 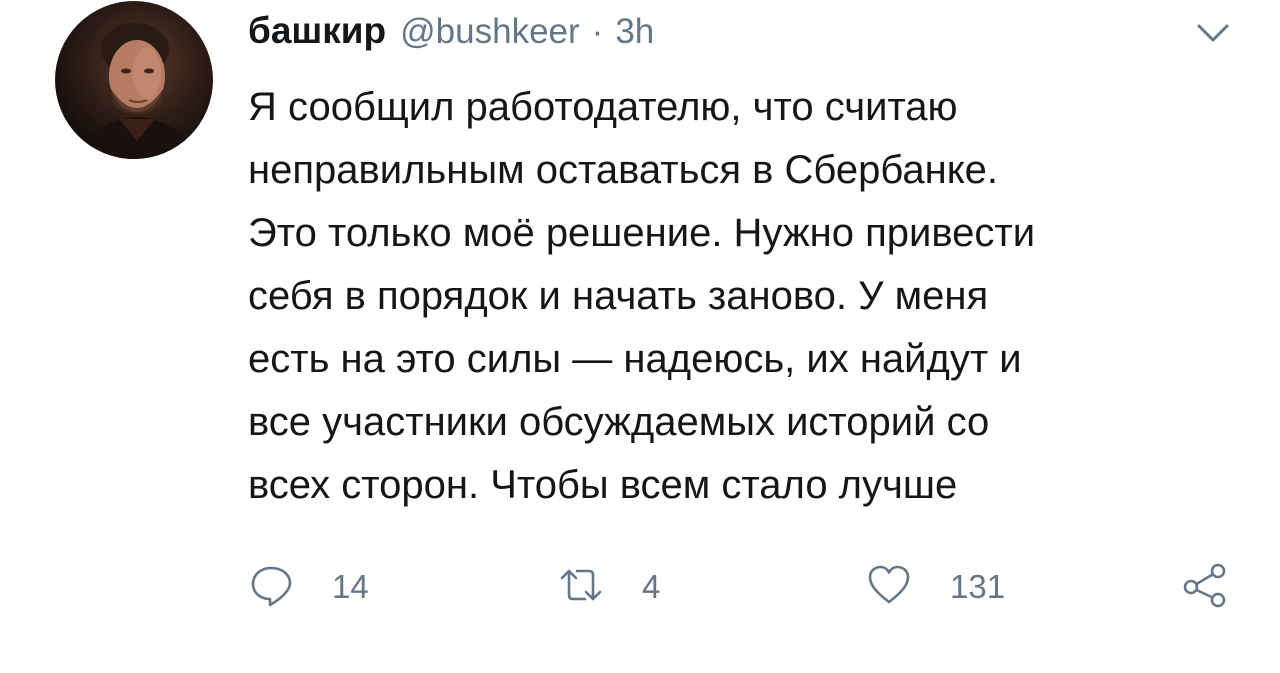 What do you see at coordinates (603, 107) in the screenshot?
I see `tweet-text-line: Я сообщил работодателю, что считаю` at bounding box center [603, 107].